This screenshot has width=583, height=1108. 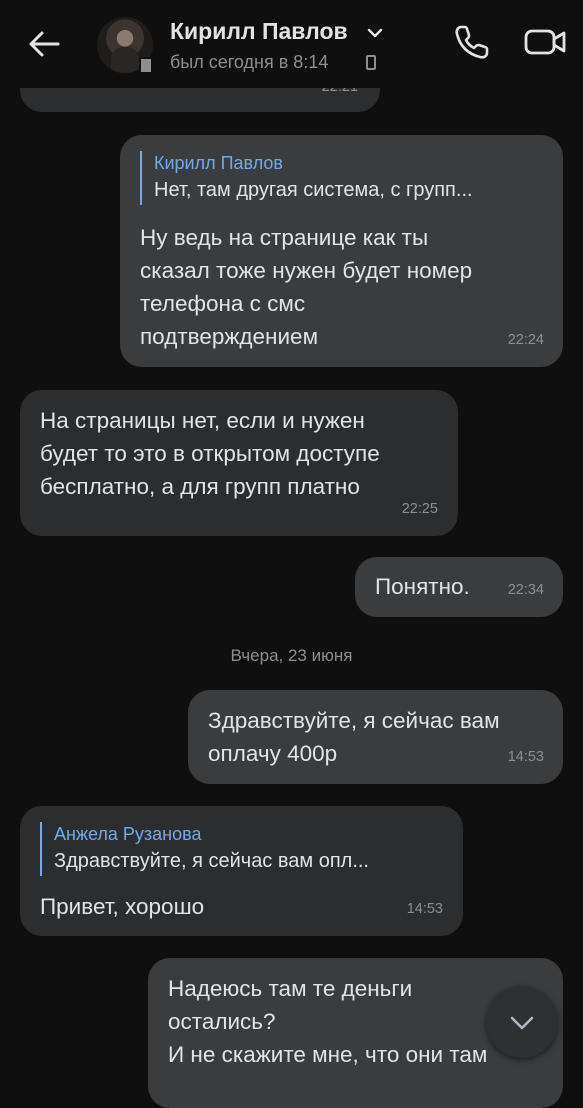 I want to click on video-call-icon, so click(x=545, y=42).